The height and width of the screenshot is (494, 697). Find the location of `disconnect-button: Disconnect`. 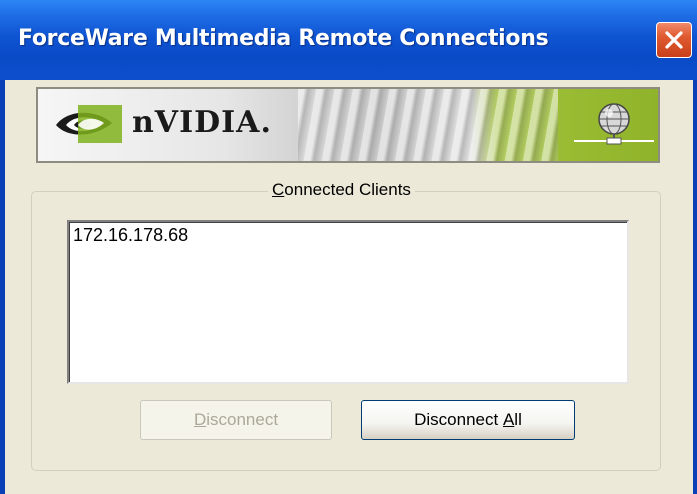

disconnect-button: Disconnect is located at coordinates (236, 420).